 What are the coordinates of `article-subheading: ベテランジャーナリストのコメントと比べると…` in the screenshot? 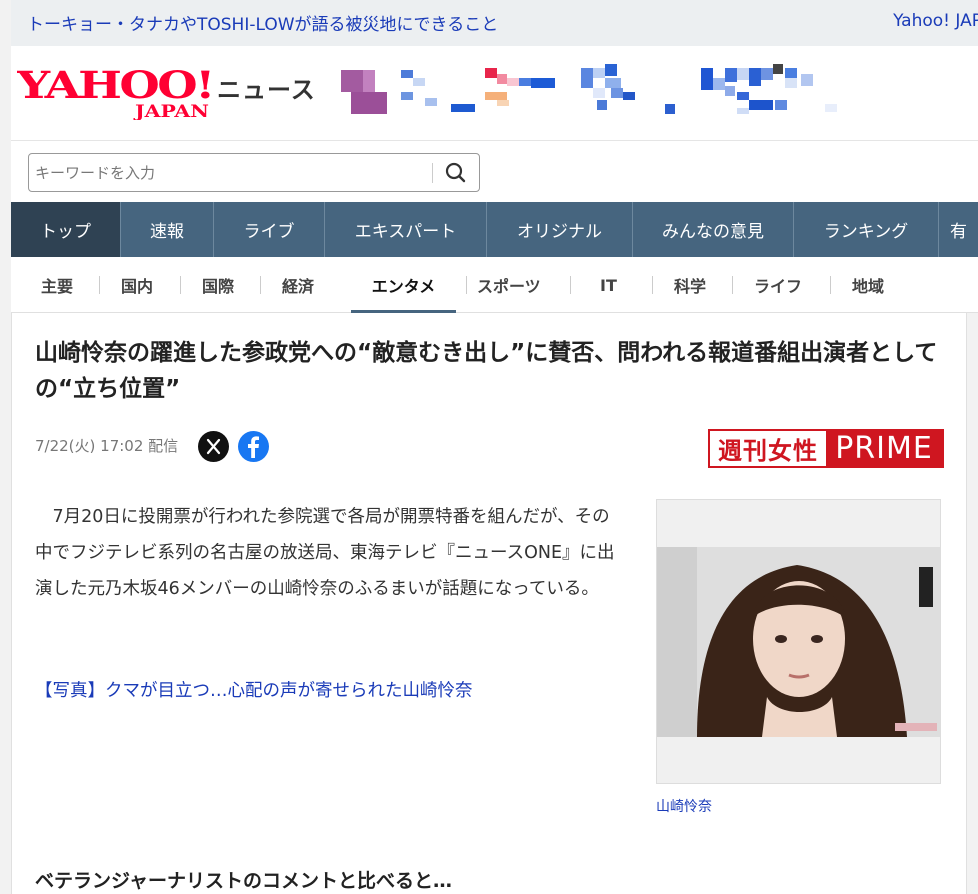 It's located at (244, 881).